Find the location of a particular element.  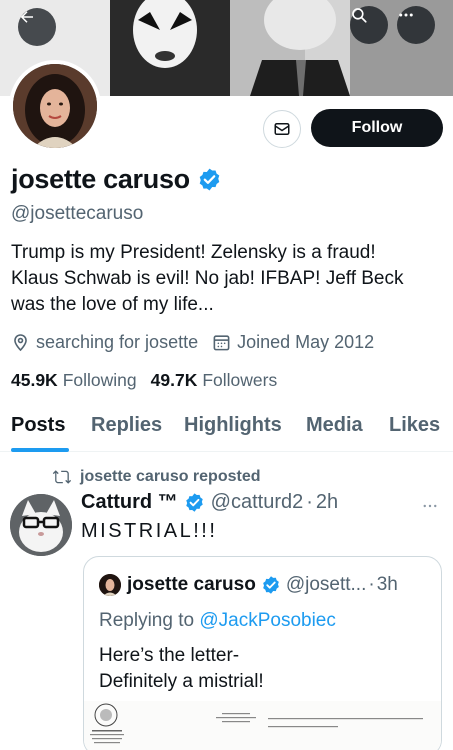

followers-label: Followers is located at coordinates (240, 380).